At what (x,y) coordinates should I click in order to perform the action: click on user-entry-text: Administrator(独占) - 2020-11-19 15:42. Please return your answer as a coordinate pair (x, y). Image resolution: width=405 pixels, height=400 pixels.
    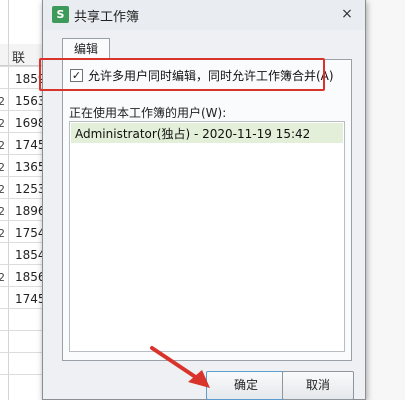
    Looking at the image, I should click on (193, 134).